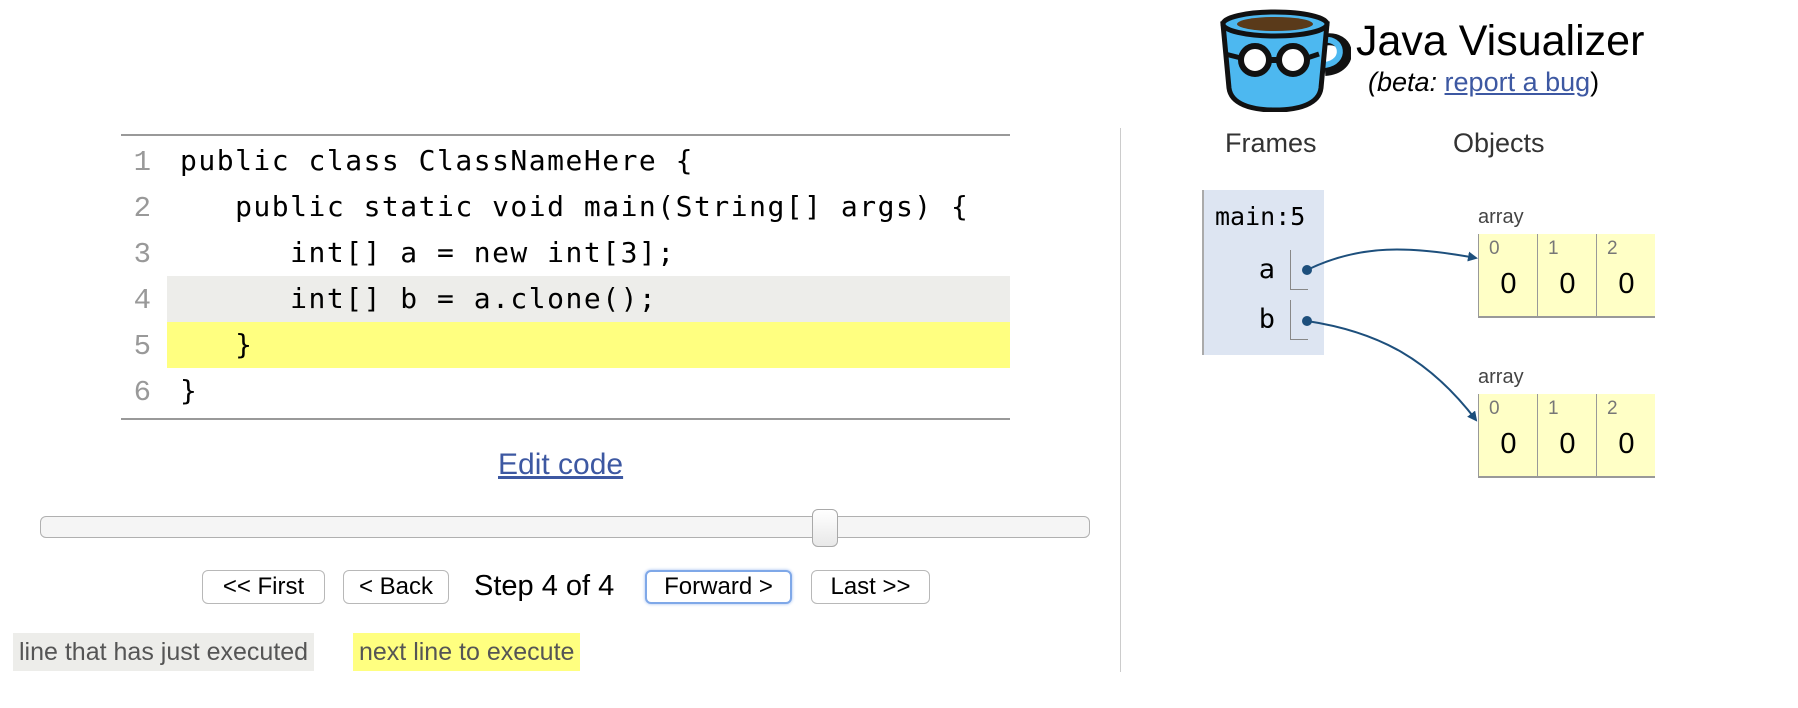  Describe the element at coordinates (1266, 319) in the screenshot. I see `frame-var-b: b` at that location.